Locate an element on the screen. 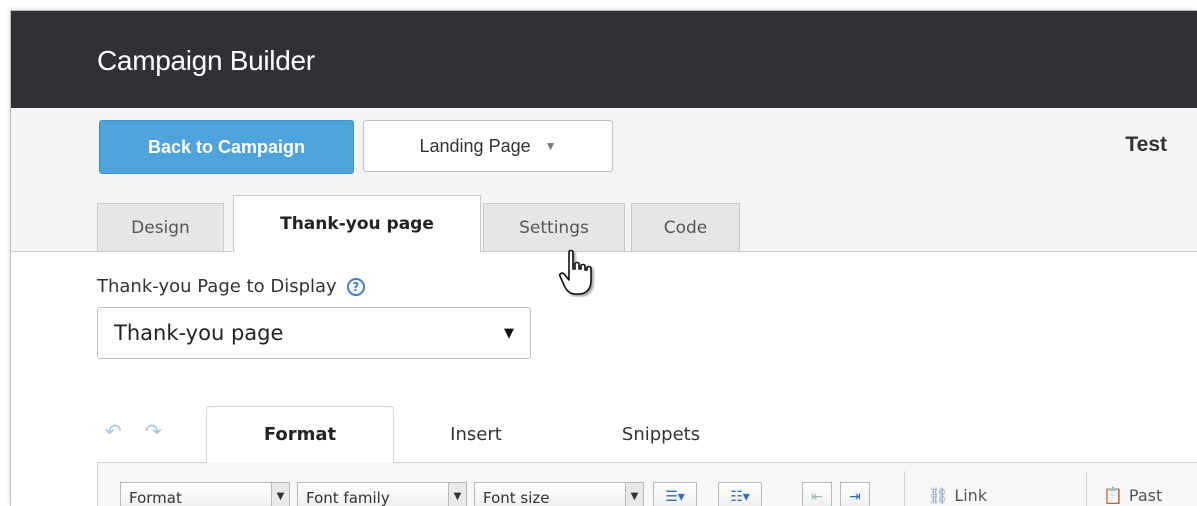 The width and height of the screenshot is (1197, 506). page-type-dropdown: Landing Page ▼ is located at coordinates (488, 146).